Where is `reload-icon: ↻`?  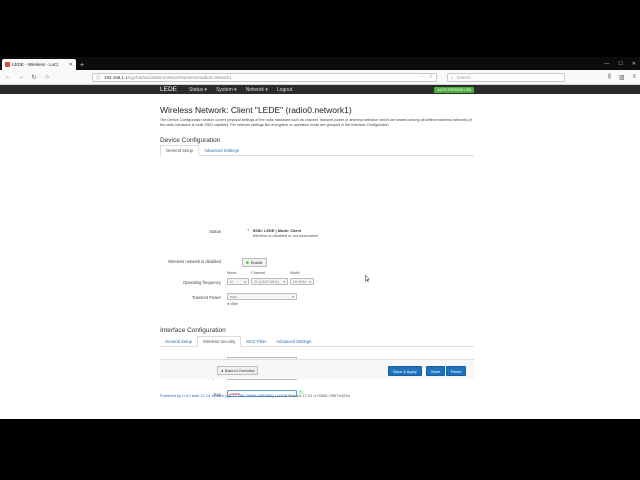
reload-icon: ↻ is located at coordinates (34, 77).